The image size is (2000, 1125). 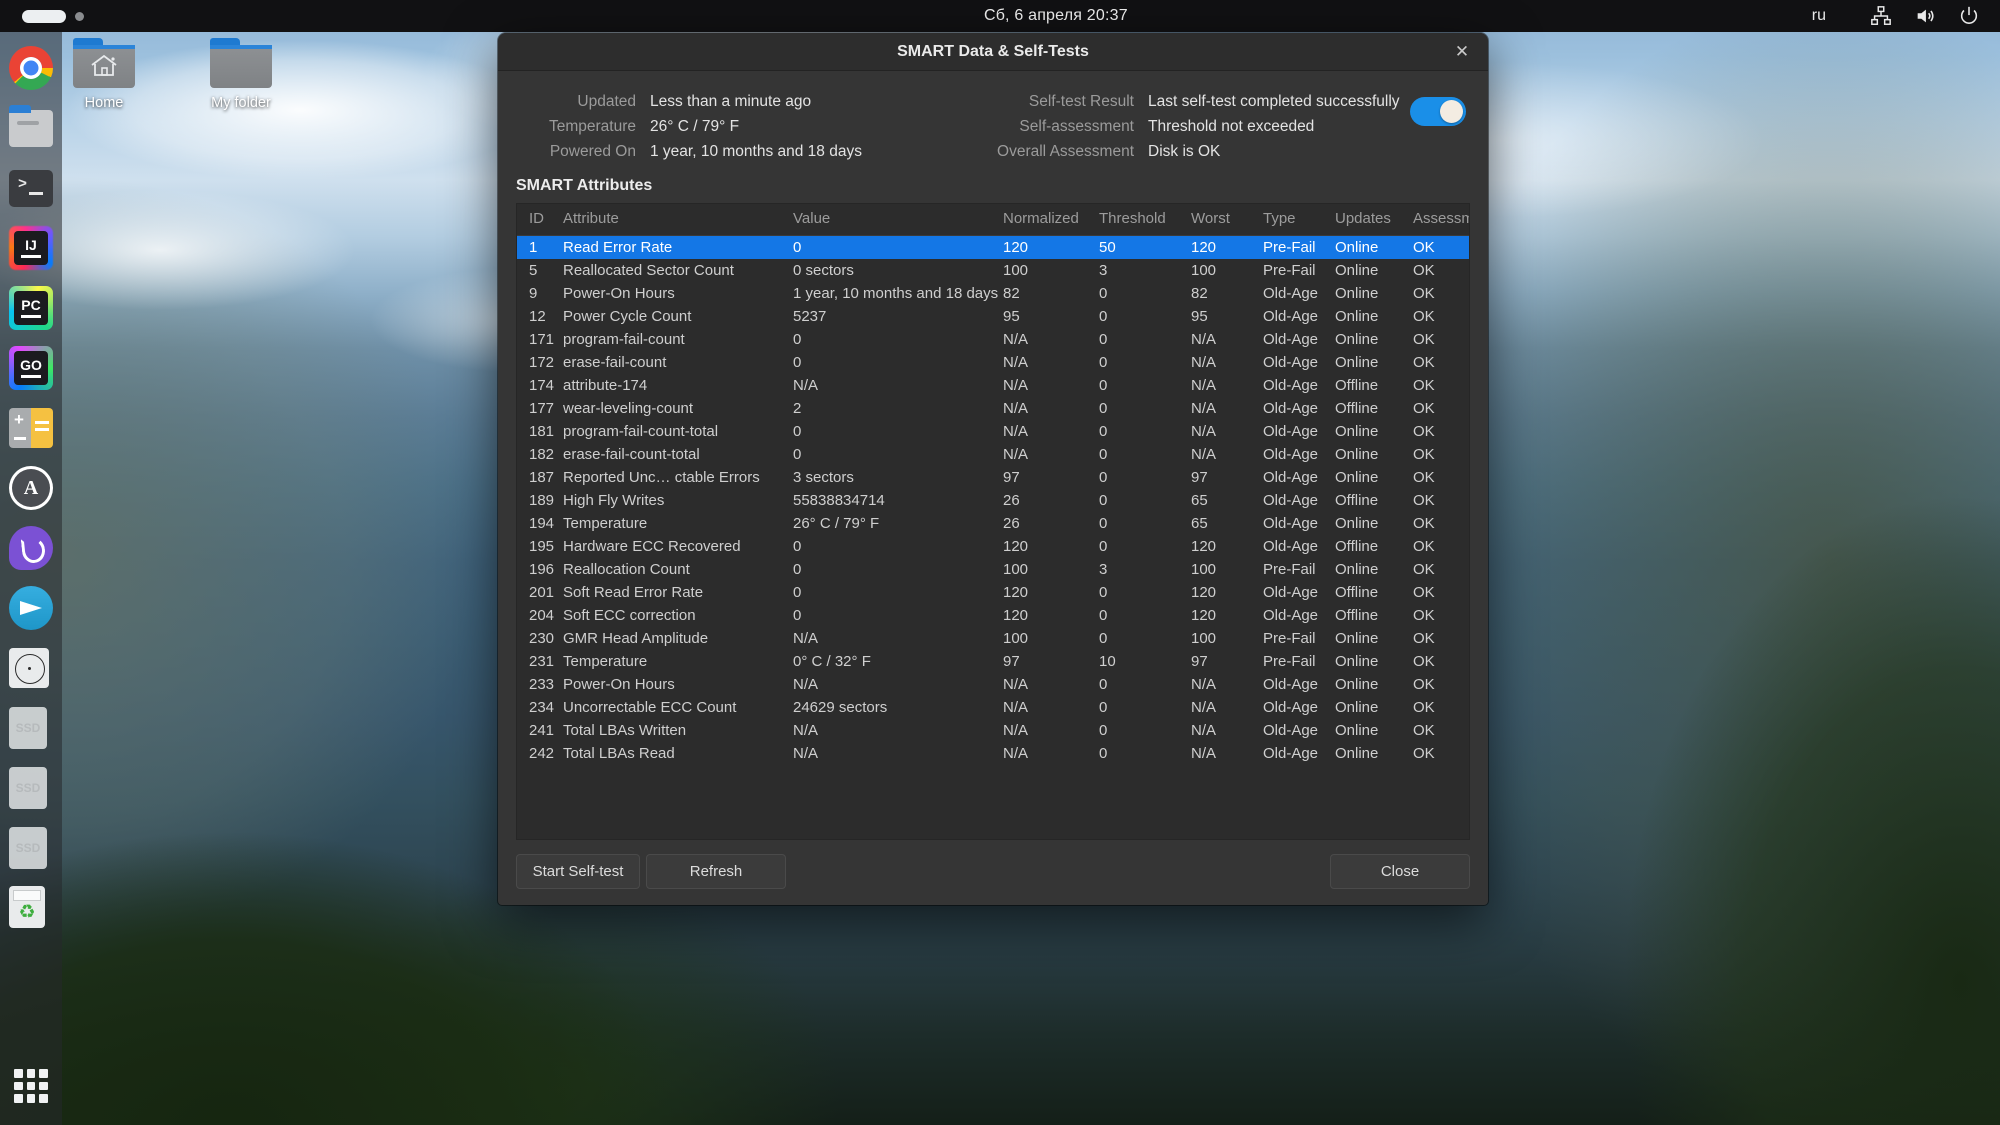 What do you see at coordinates (542, 408) in the screenshot?
I see `cell-id: 177` at bounding box center [542, 408].